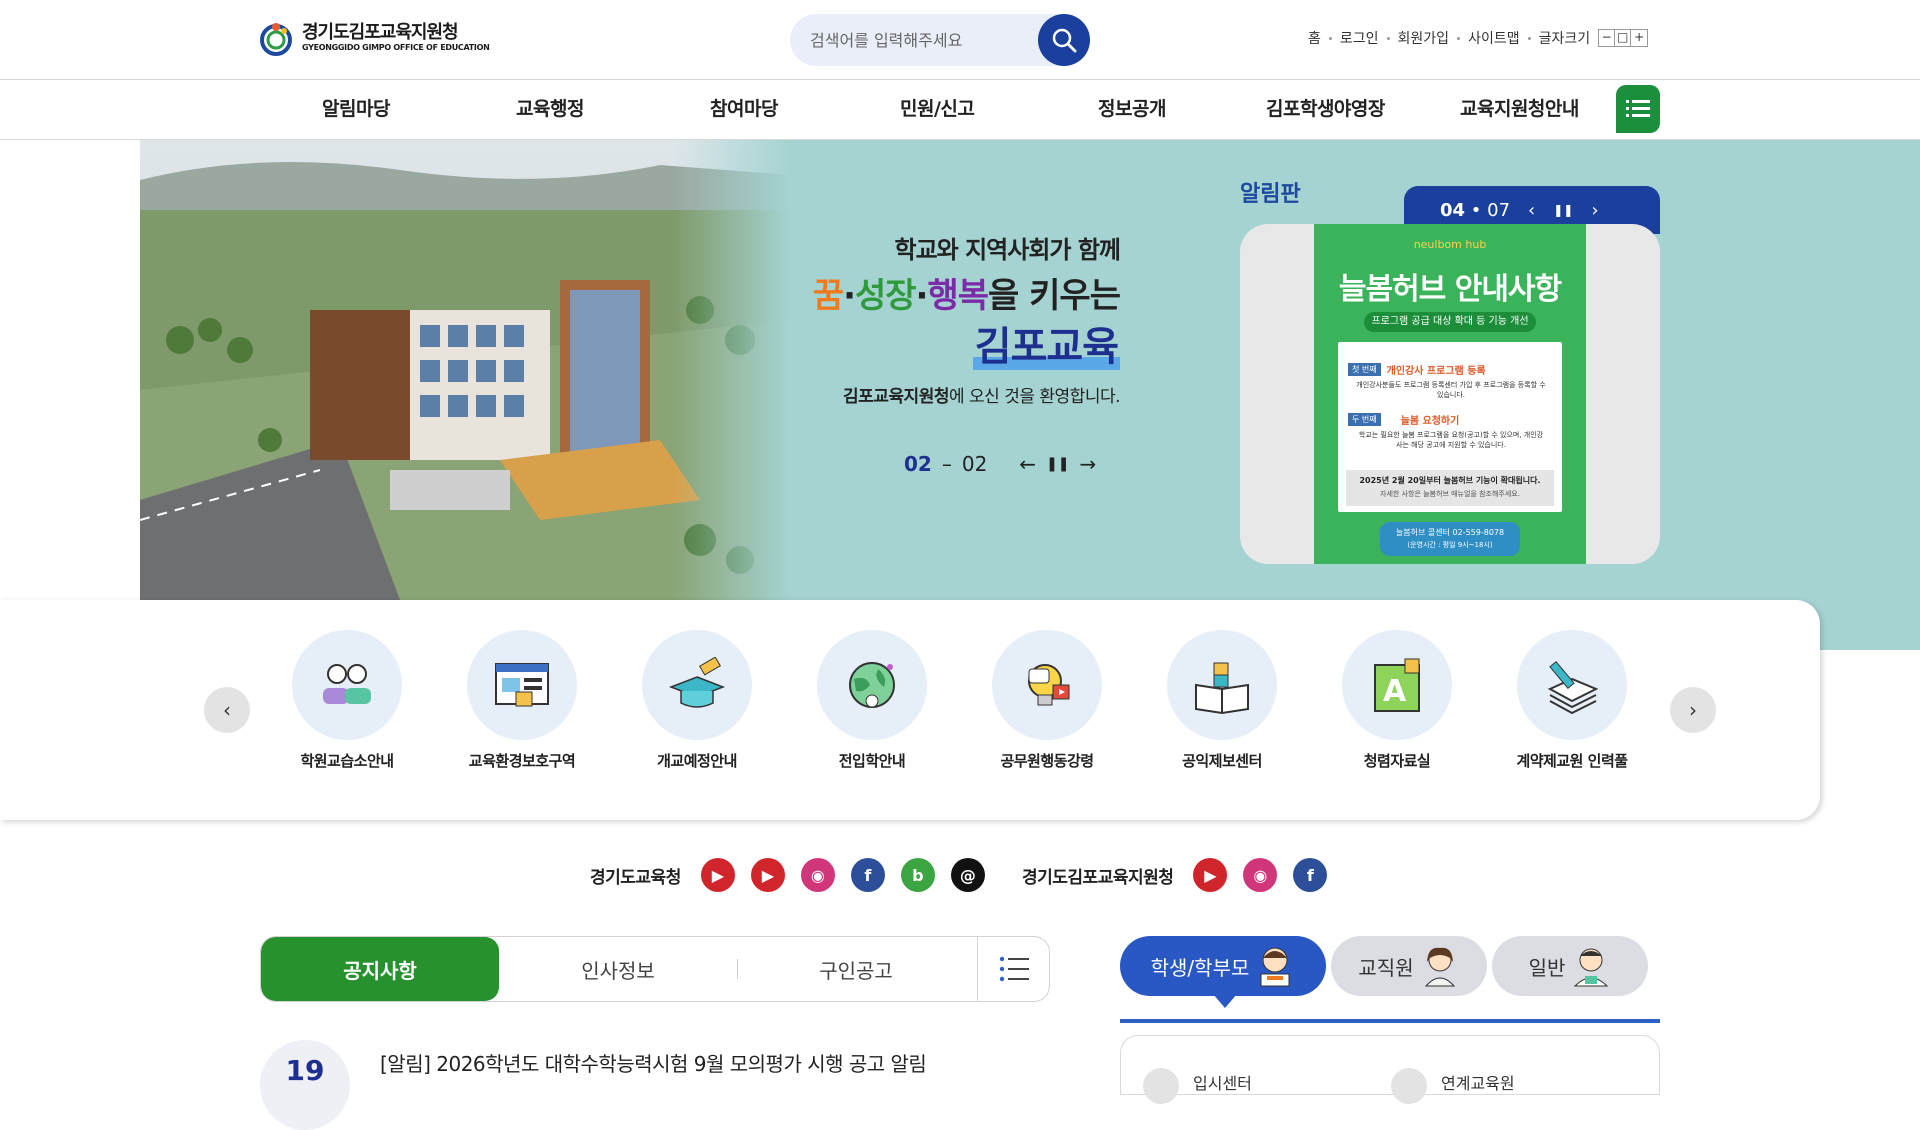 The height and width of the screenshot is (1130, 1920). I want to click on quick-item-label: 전입학안내, so click(872, 761).